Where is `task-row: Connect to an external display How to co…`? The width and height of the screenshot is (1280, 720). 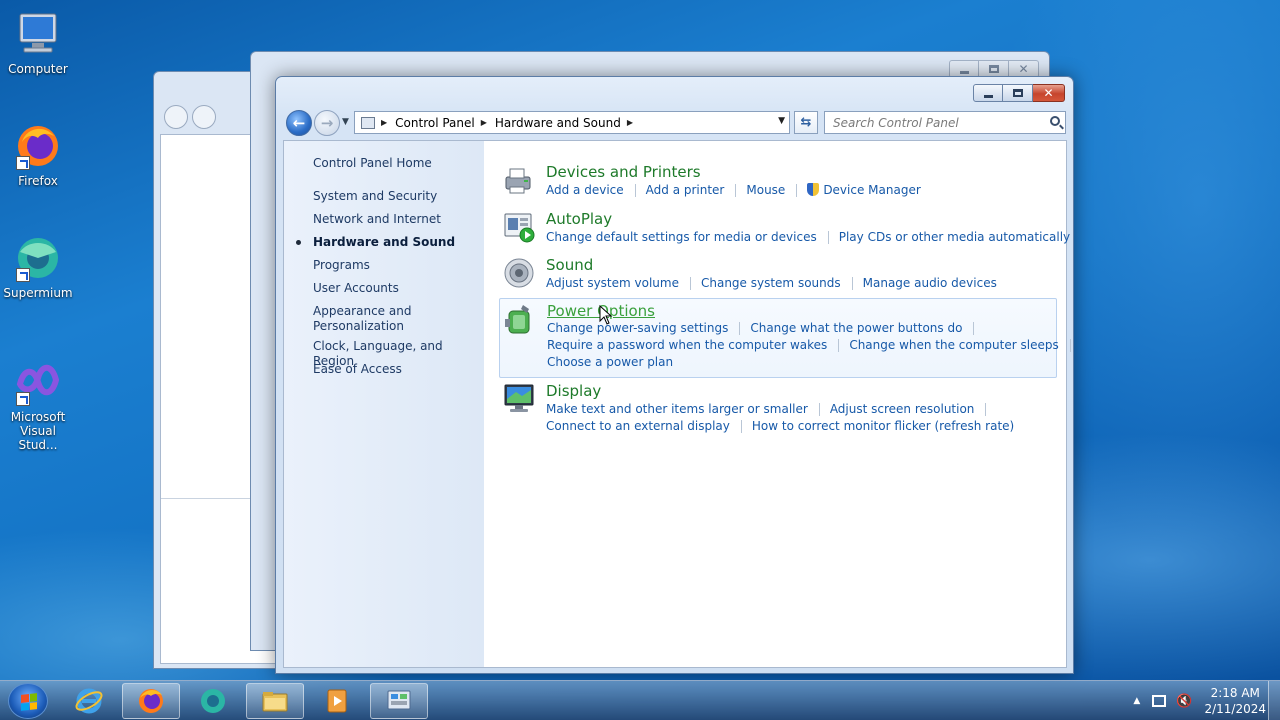 task-row: Connect to an external display How to co… is located at coordinates (780, 426).